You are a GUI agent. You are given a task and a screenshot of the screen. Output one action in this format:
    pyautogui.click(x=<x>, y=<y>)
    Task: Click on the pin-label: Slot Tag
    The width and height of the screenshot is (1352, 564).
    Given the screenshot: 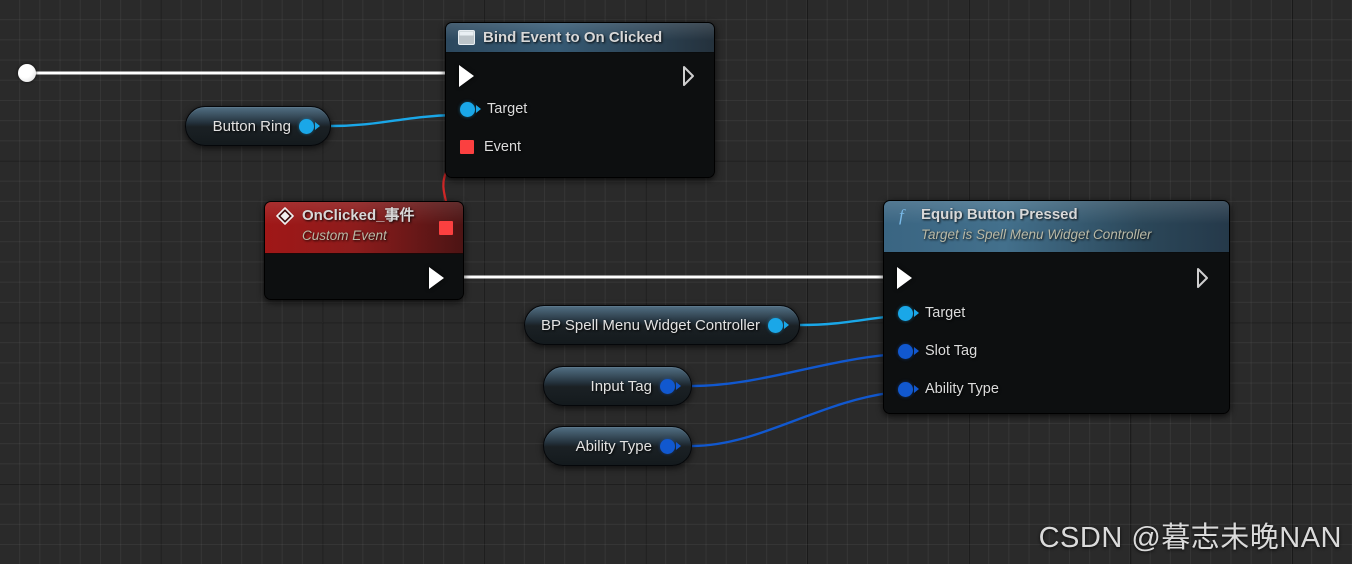 What is the action you would take?
    pyautogui.click(x=951, y=351)
    